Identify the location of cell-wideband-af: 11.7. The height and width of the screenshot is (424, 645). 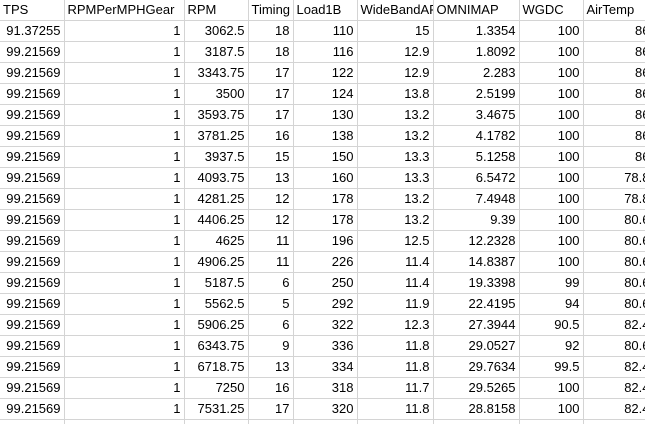
(395, 388).